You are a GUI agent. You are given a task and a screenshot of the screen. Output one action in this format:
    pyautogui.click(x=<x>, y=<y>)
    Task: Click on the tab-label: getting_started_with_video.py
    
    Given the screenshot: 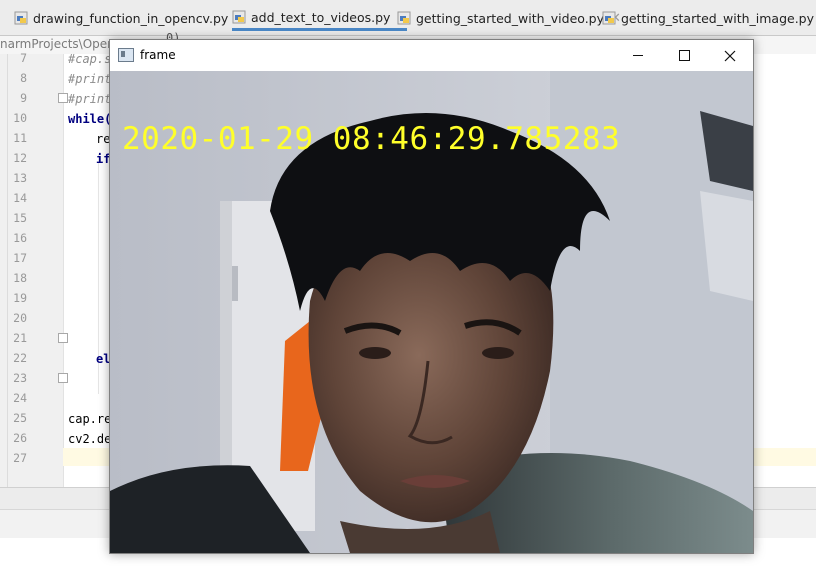 What is the action you would take?
    pyautogui.click(x=510, y=18)
    